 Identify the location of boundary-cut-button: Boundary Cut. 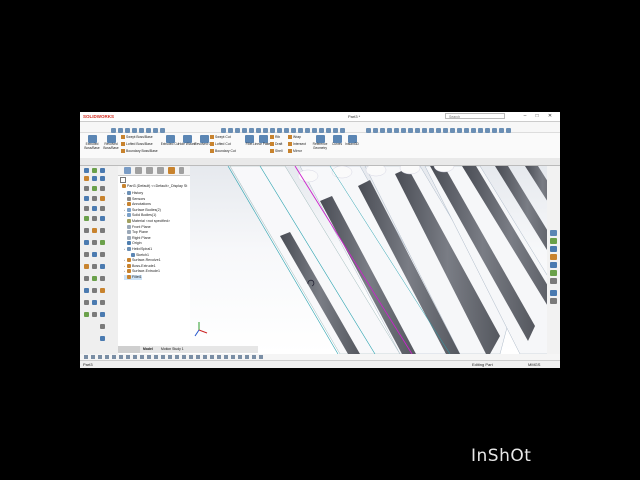
(223, 151).